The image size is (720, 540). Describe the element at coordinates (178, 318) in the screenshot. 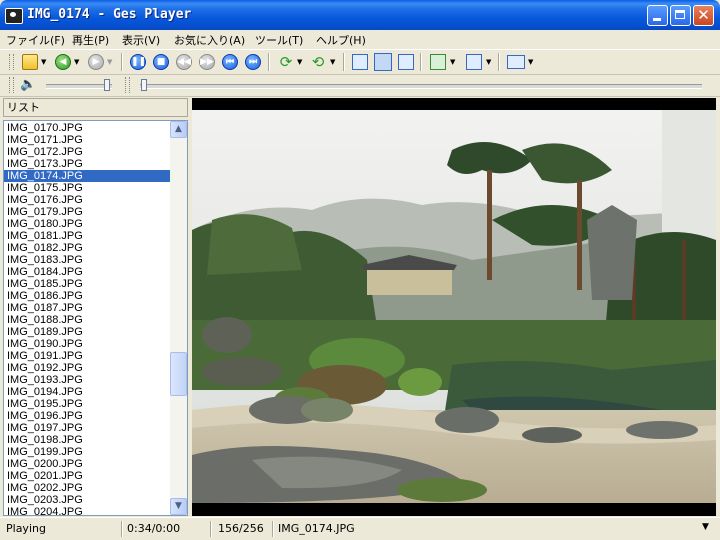

I see `list-scrollbar: ▲ ▼` at that location.